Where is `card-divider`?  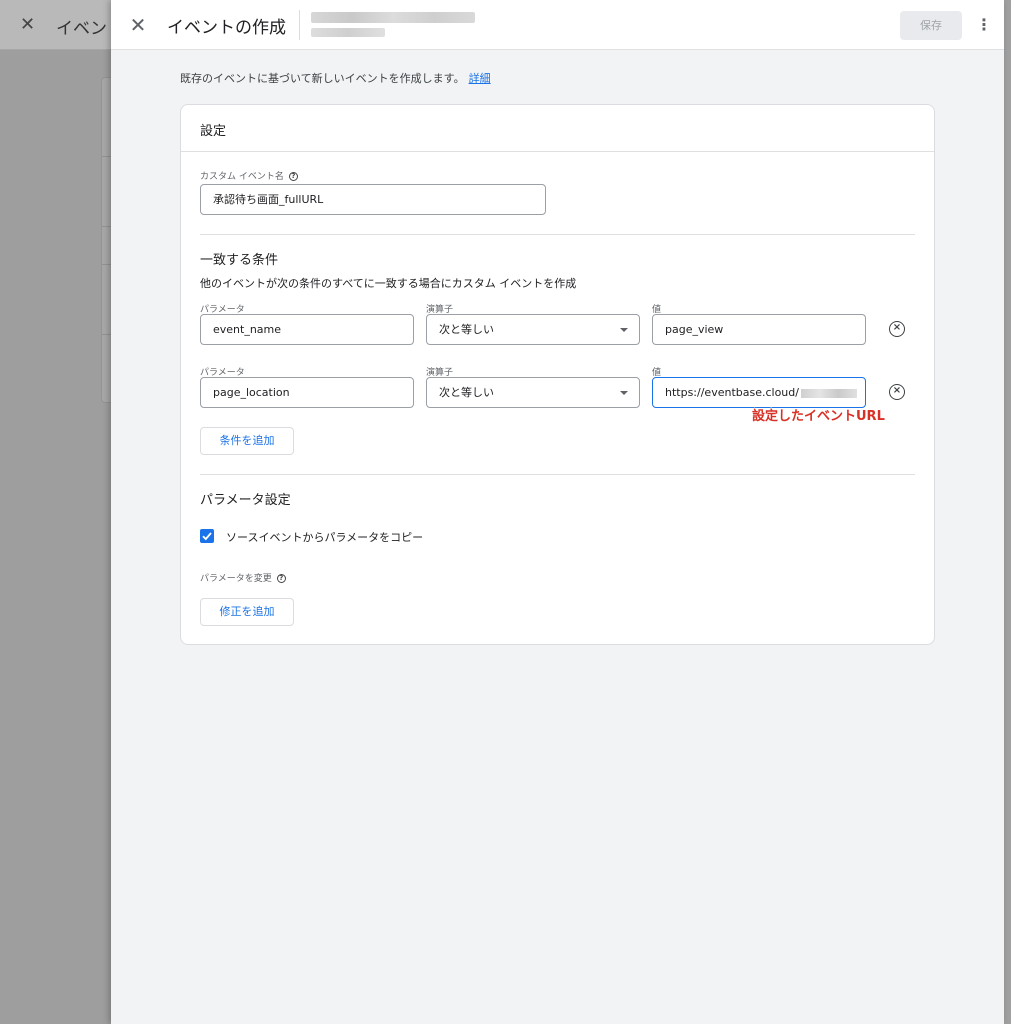 card-divider is located at coordinates (557, 151).